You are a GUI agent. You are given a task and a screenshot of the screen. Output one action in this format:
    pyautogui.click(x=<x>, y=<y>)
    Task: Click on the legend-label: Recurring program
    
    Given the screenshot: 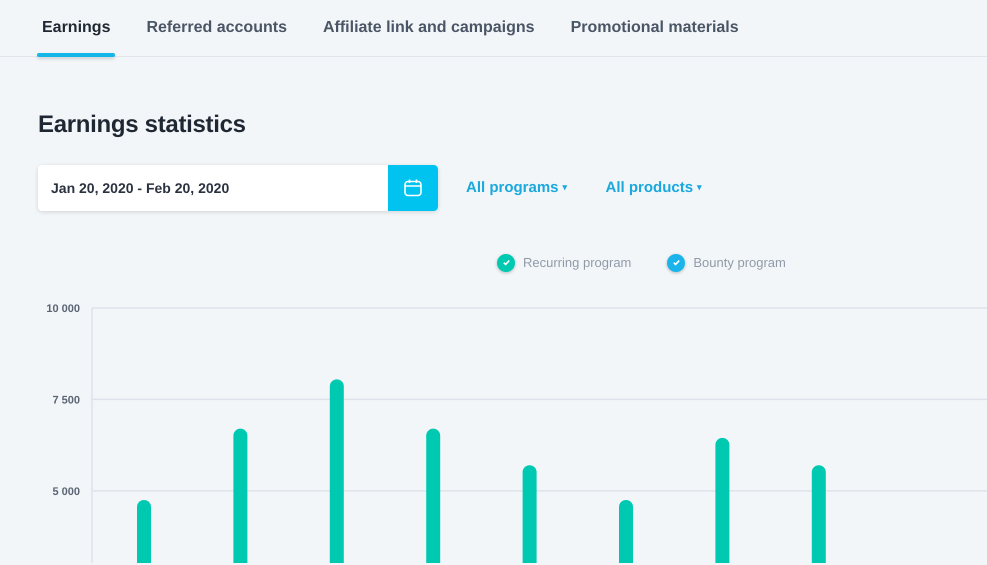 What is the action you would take?
    pyautogui.click(x=577, y=263)
    